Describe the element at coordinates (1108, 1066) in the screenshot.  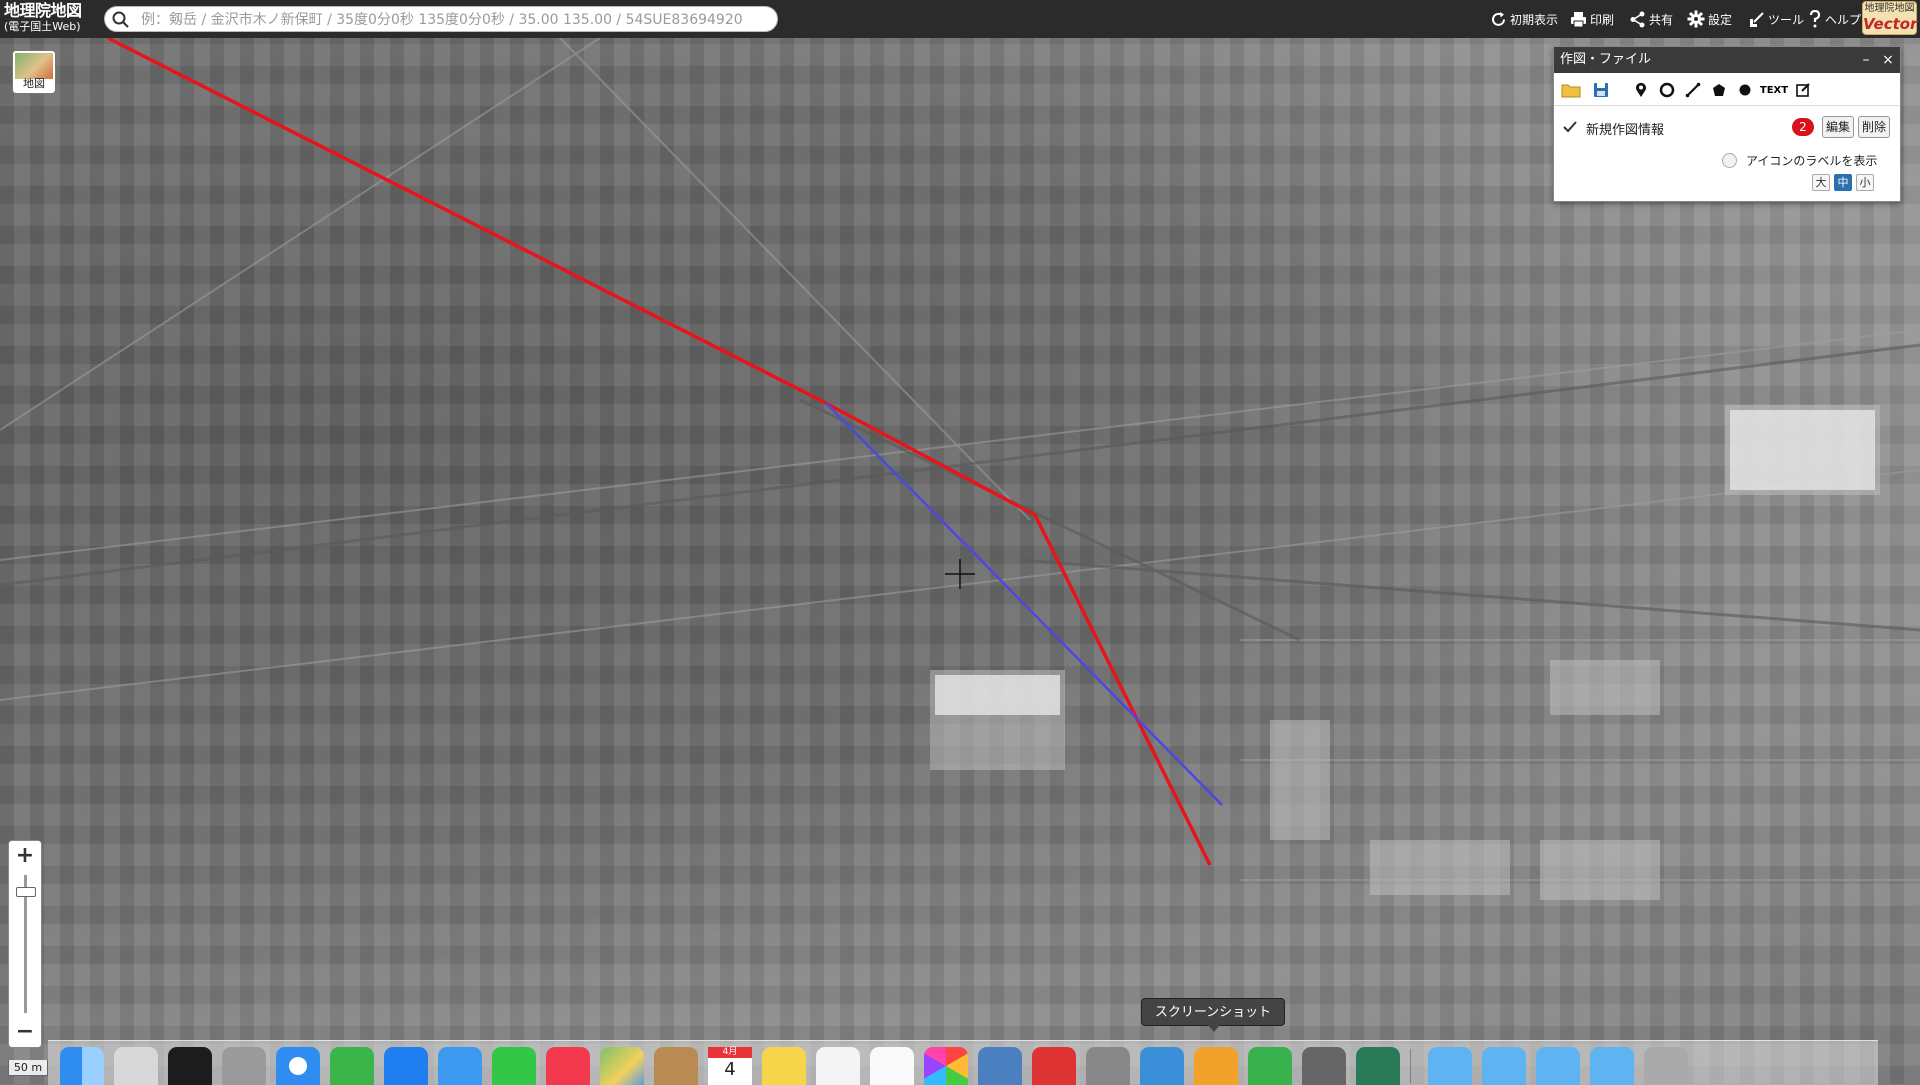
I see `screenshot-icon` at that location.